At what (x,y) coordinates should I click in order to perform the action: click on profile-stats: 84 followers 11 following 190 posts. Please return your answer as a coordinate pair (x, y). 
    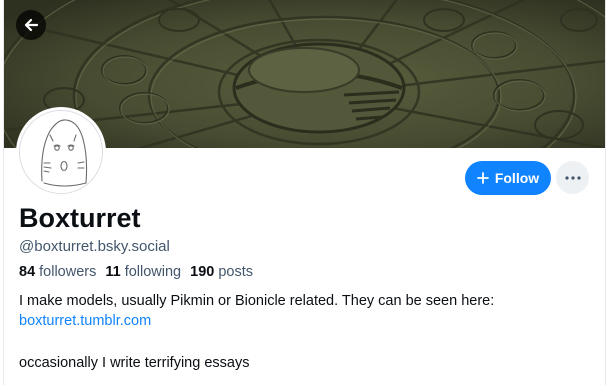
    Looking at the image, I should click on (136, 272).